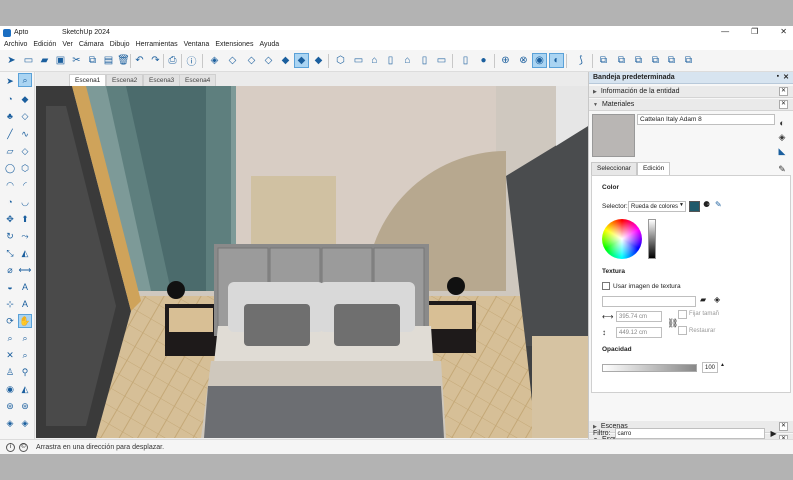  What do you see at coordinates (10, 423) in the screenshot?
I see `sandbox3-icon: ◈` at bounding box center [10, 423].